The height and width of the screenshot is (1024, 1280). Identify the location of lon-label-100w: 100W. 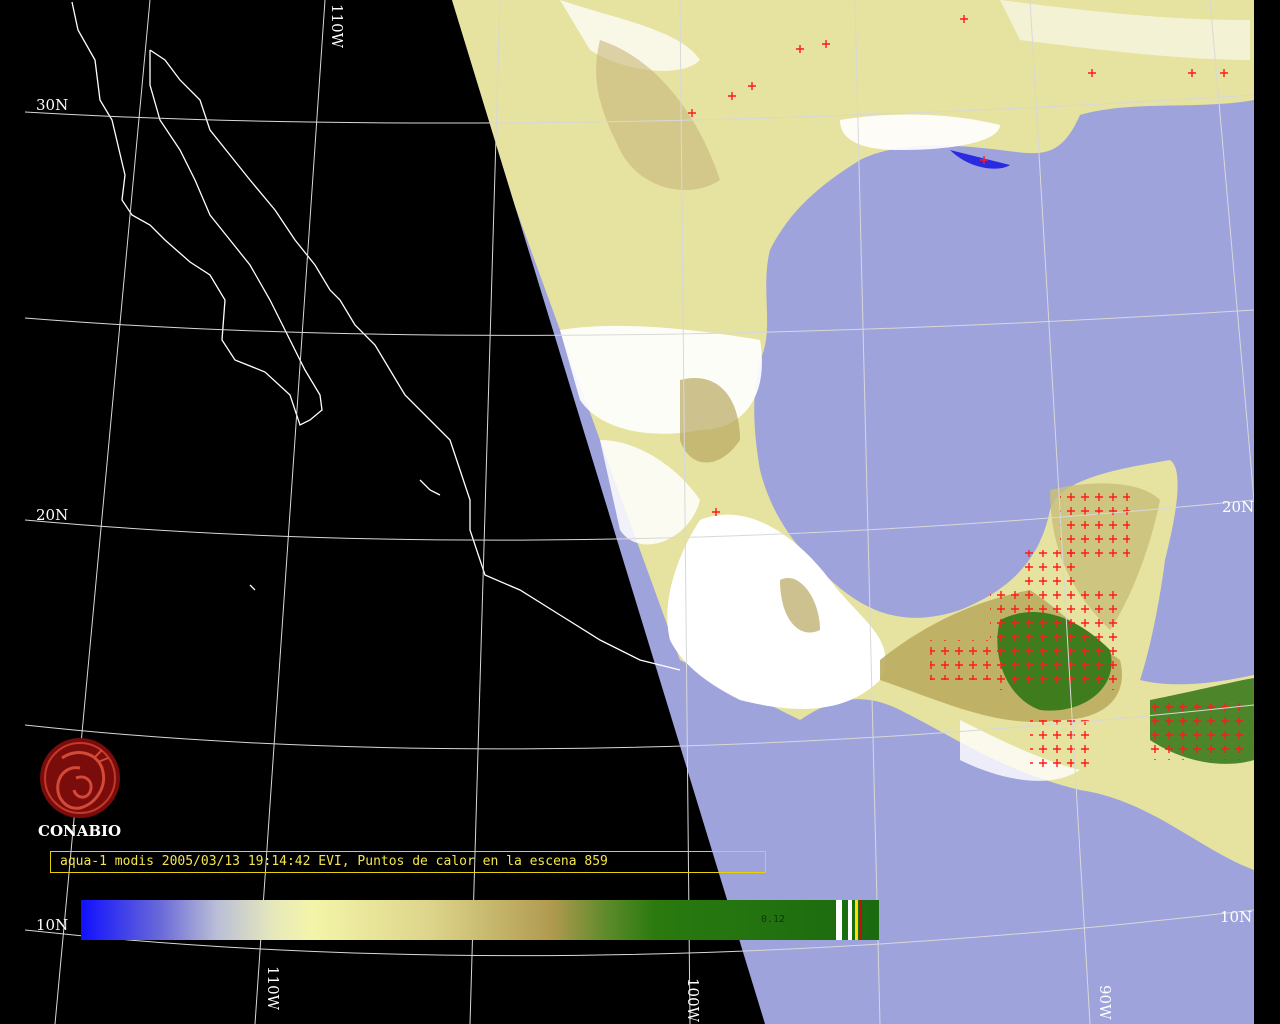
(693, 1000).